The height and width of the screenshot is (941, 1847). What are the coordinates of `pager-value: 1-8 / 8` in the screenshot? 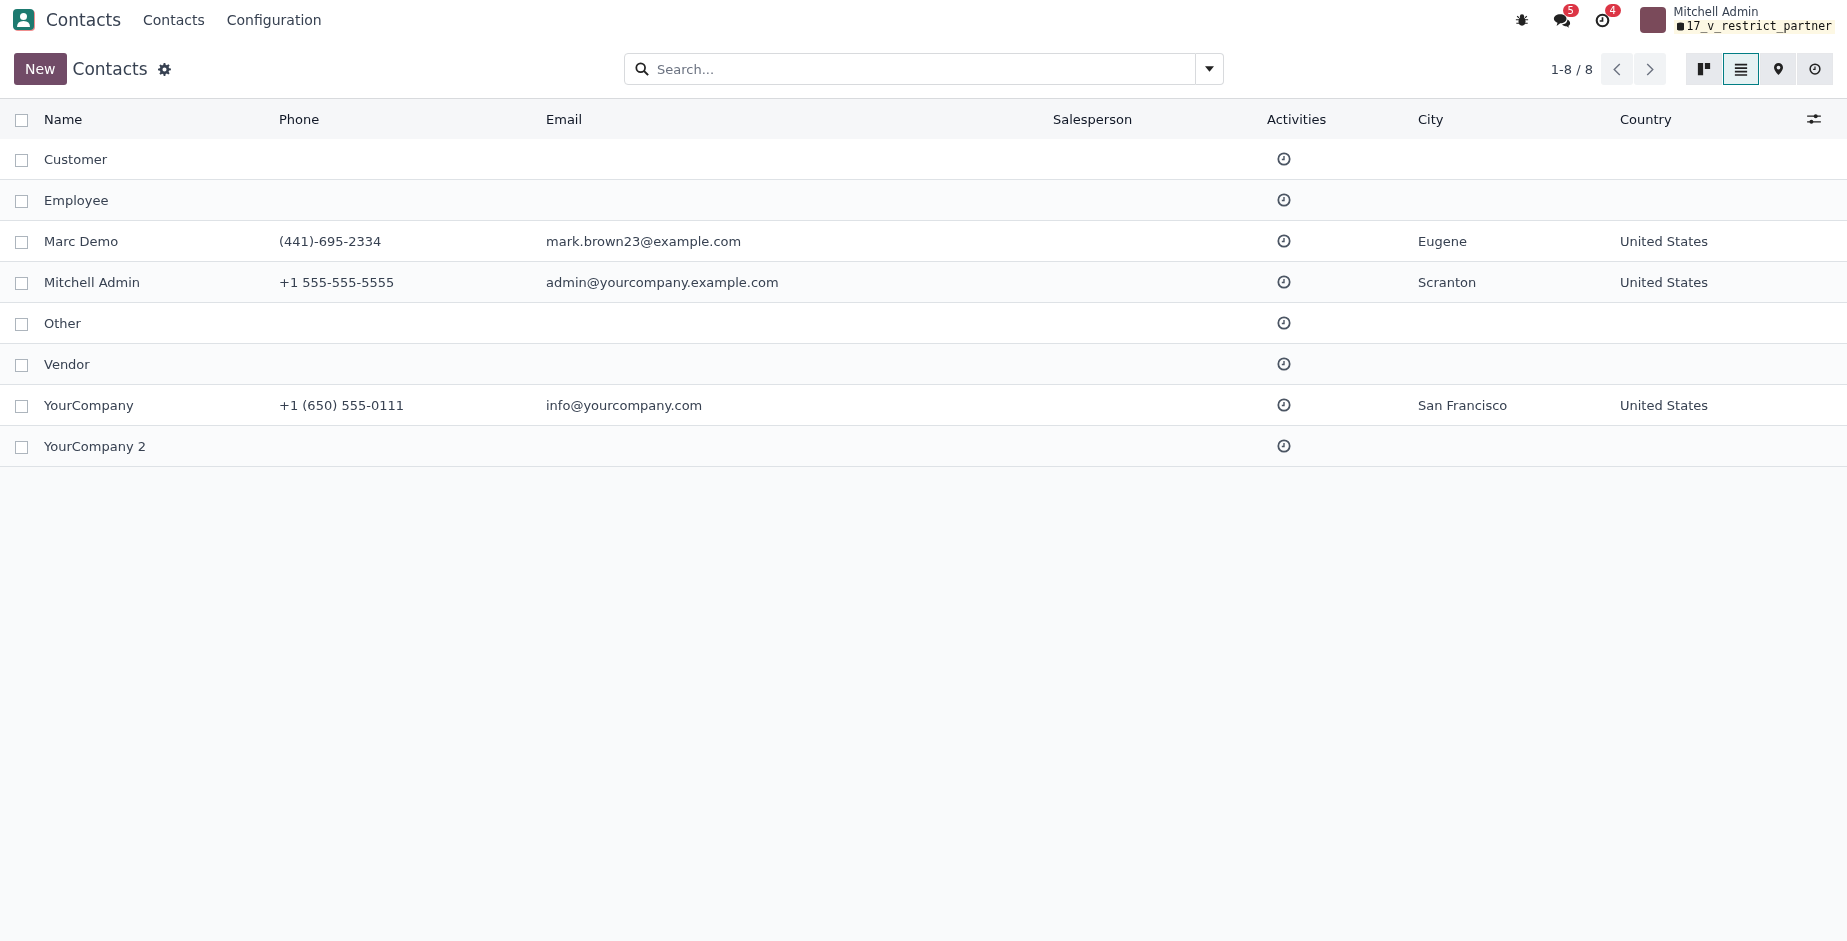 It's located at (1571, 69).